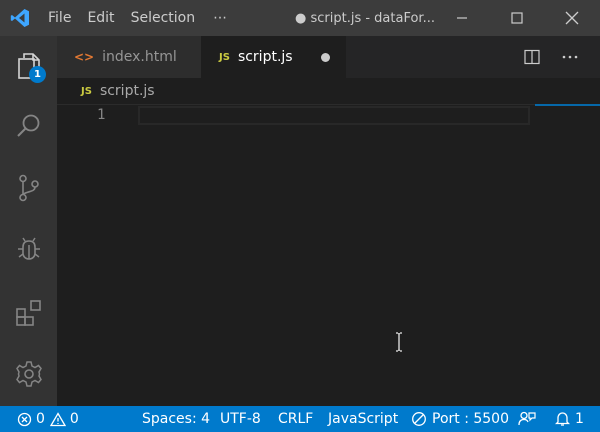 This screenshot has height=432, width=600. What do you see at coordinates (419, 419) in the screenshot?
I see `port-blocked-icon` at bounding box center [419, 419].